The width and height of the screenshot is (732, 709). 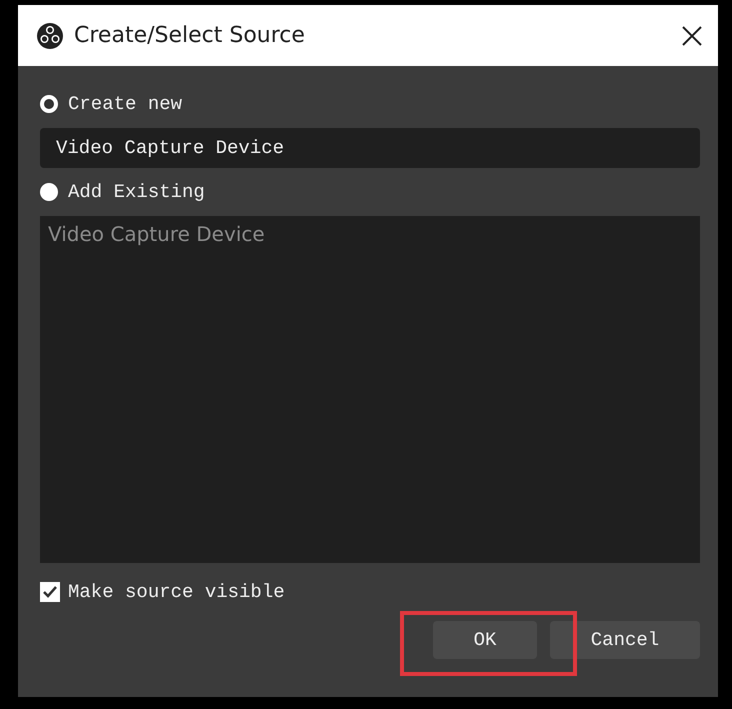 I want to click on name-field: Video Capture Device, so click(x=370, y=148).